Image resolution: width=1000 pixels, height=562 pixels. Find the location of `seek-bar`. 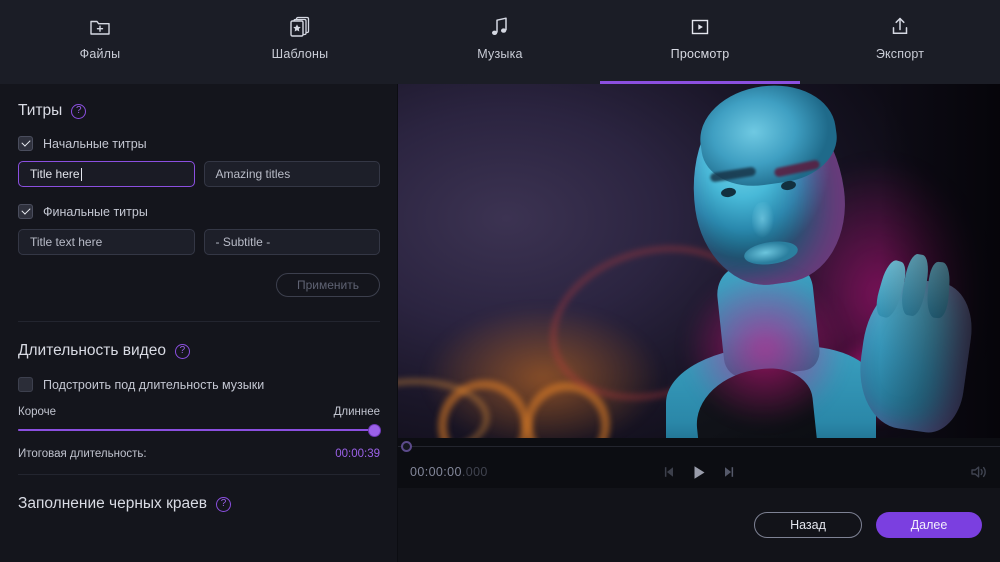

seek-bar is located at coordinates (699, 447).